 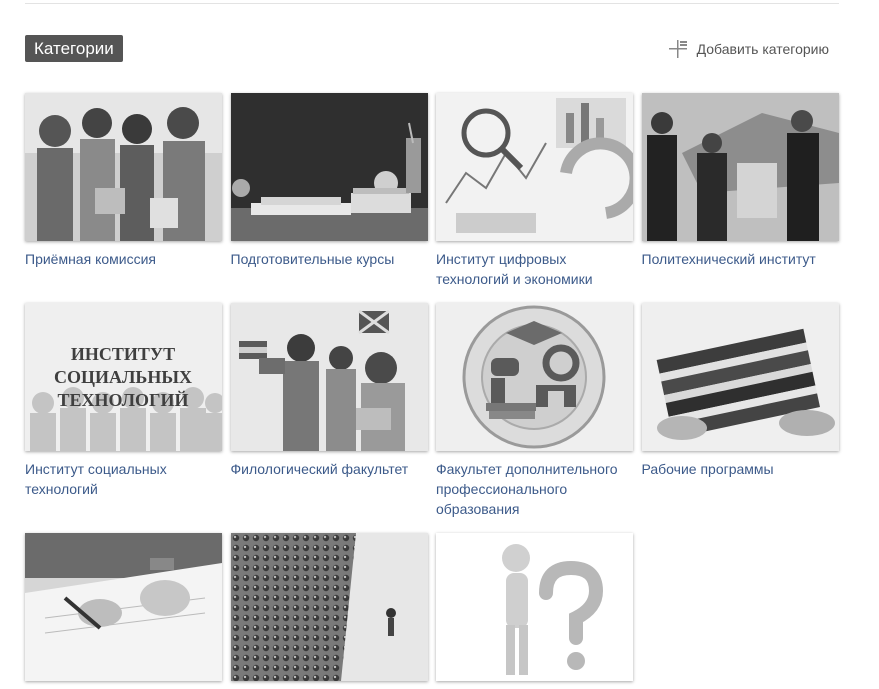 What do you see at coordinates (534, 167) in the screenshot?
I see `charts-photo` at bounding box center [534, 167].